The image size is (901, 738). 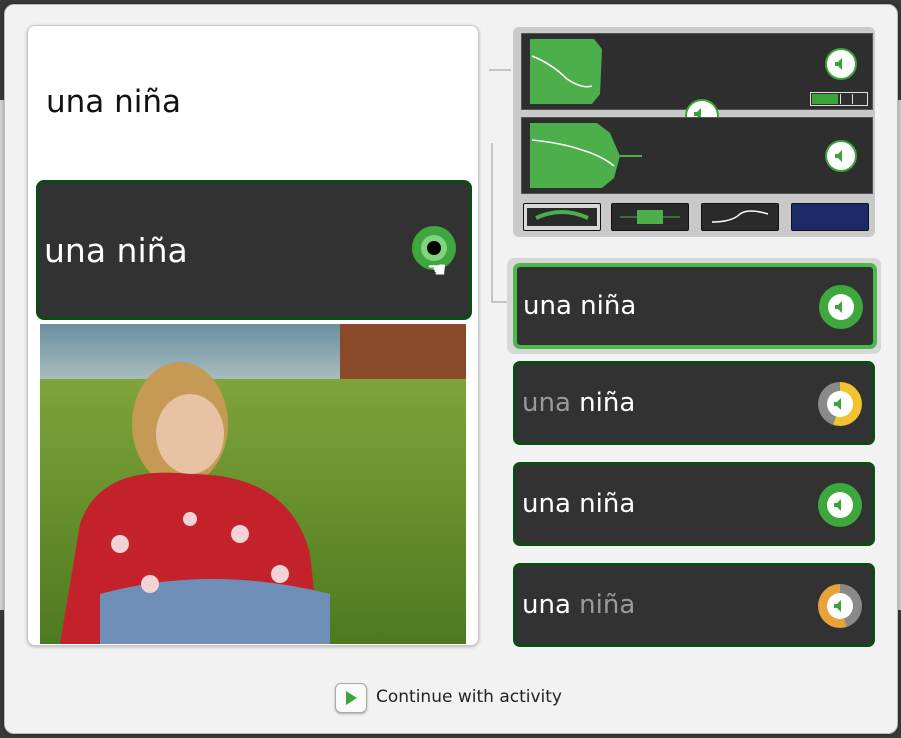 I want to click on tool-waveform, so click(x=650, y=217).